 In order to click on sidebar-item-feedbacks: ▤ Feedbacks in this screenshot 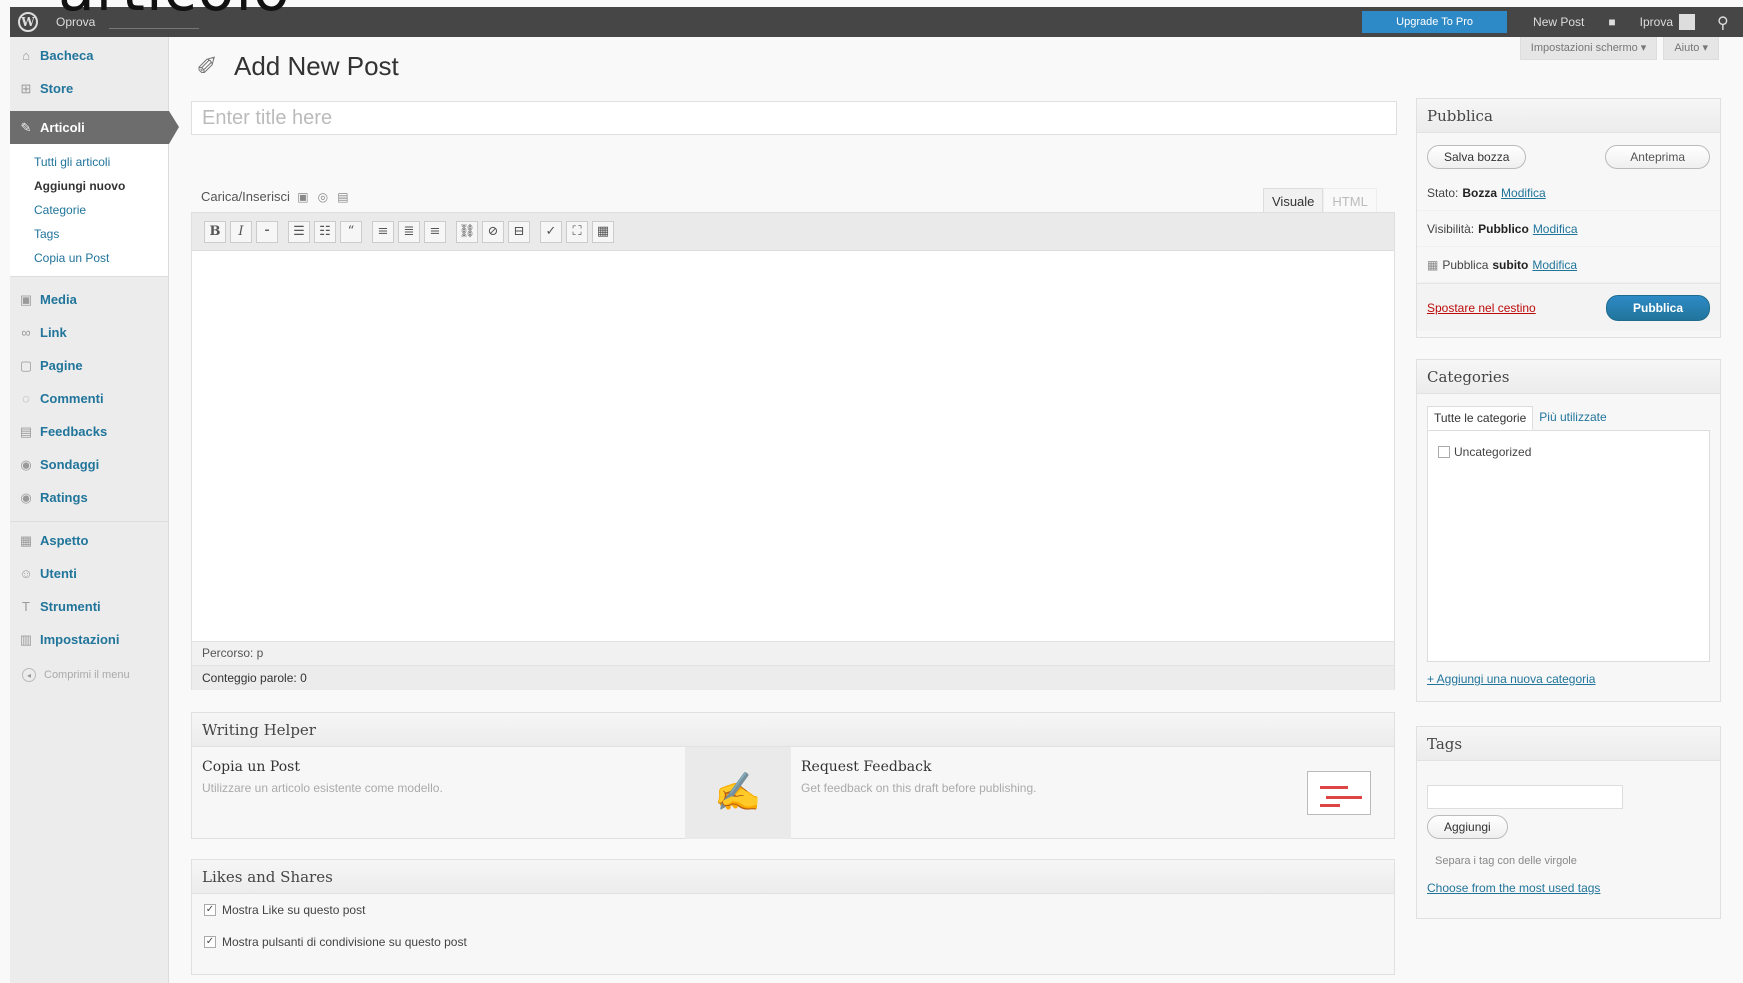, I will do `click(89, 431)`.